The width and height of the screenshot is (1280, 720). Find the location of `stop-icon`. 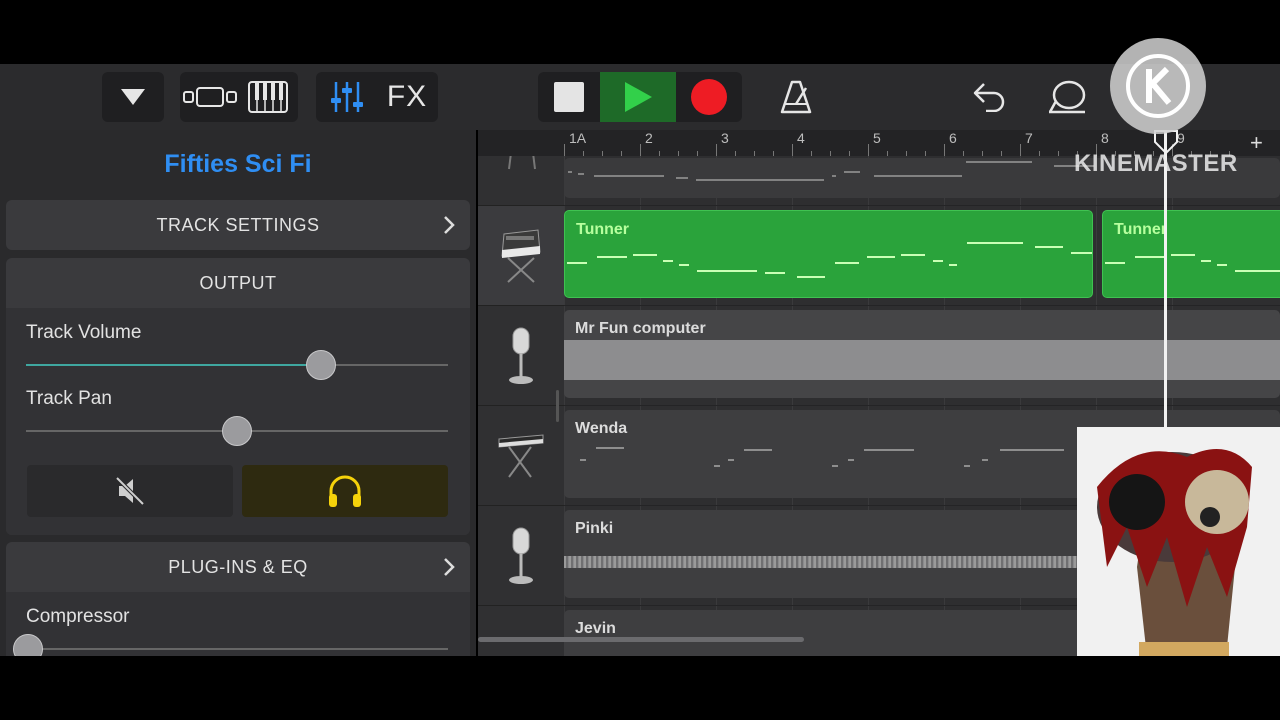

stop-icon is located at coordinates (569, 97).